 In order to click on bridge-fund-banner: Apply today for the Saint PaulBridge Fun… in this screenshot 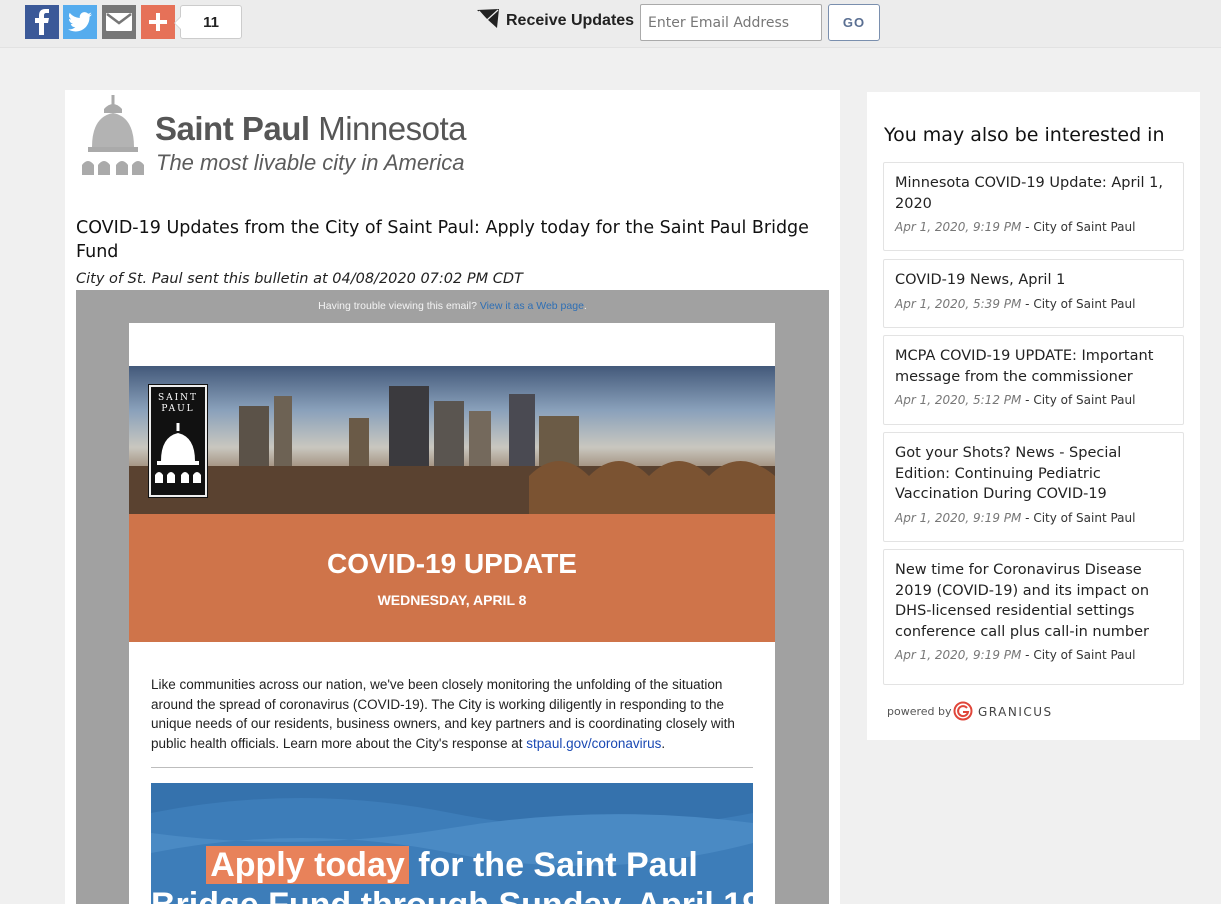, I will do `click(452, 843)`.